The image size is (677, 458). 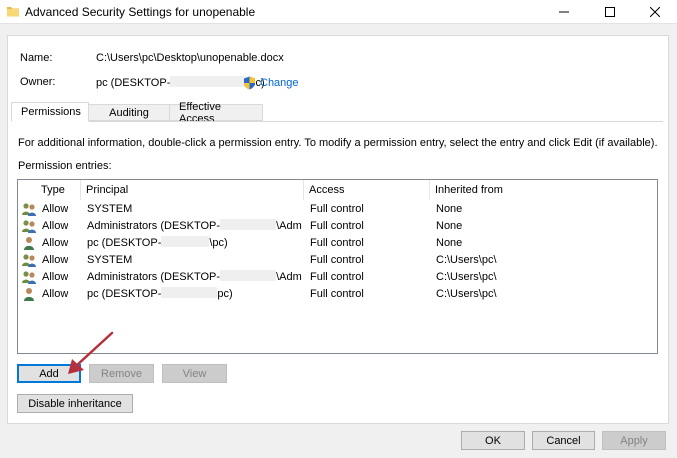 I want to click on row-principal: pc (DESKTOP- \pc), so click(x=194, y=243).